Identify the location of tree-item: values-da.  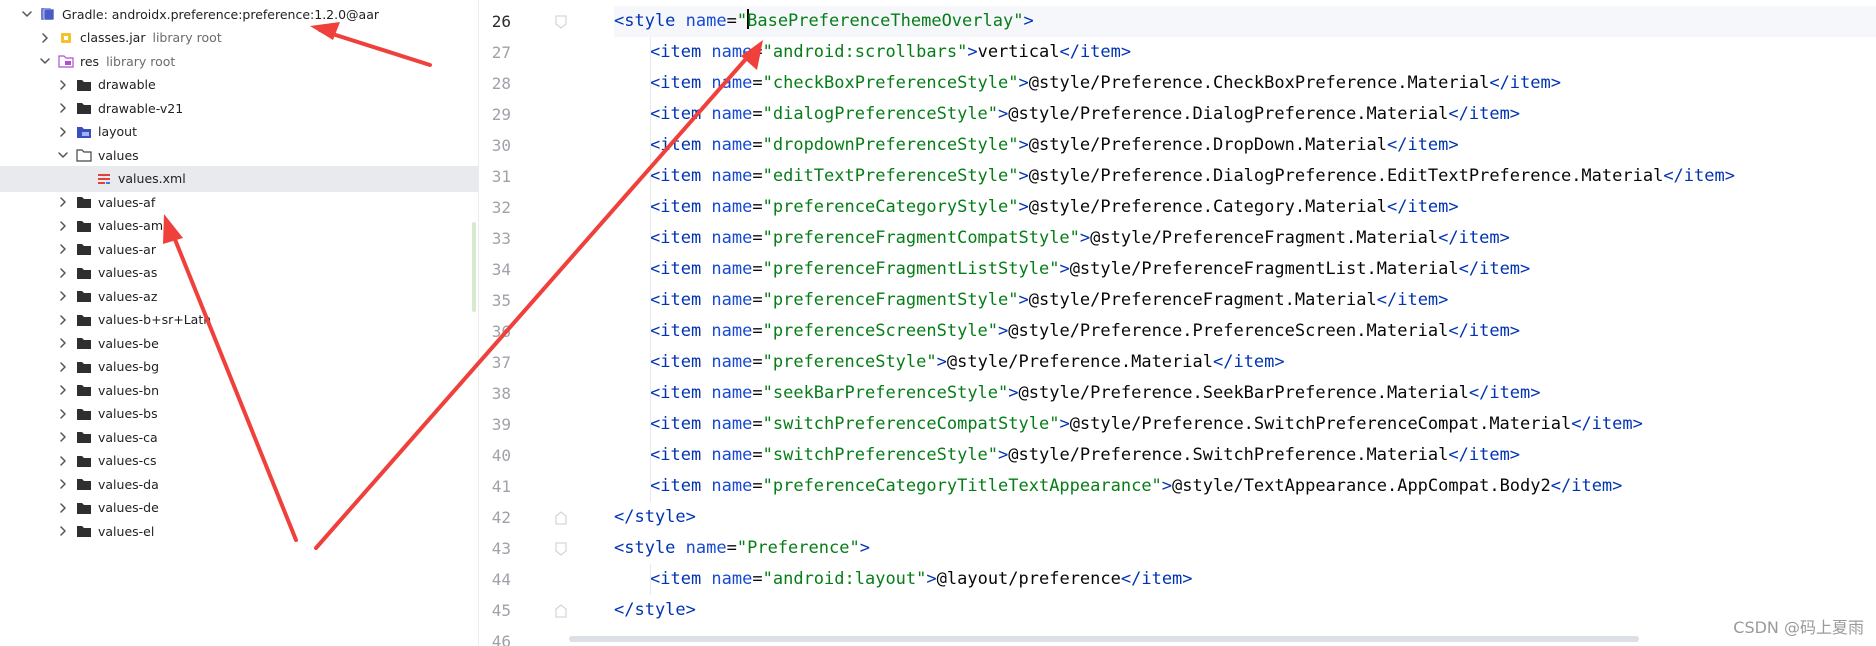
(239, 484).